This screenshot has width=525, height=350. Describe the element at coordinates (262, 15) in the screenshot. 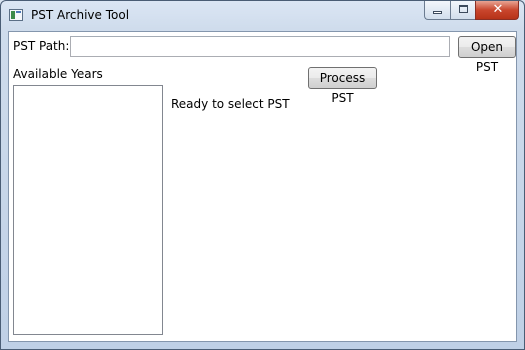

I see `title-bar: PST Archive Tool ✕` at that location.